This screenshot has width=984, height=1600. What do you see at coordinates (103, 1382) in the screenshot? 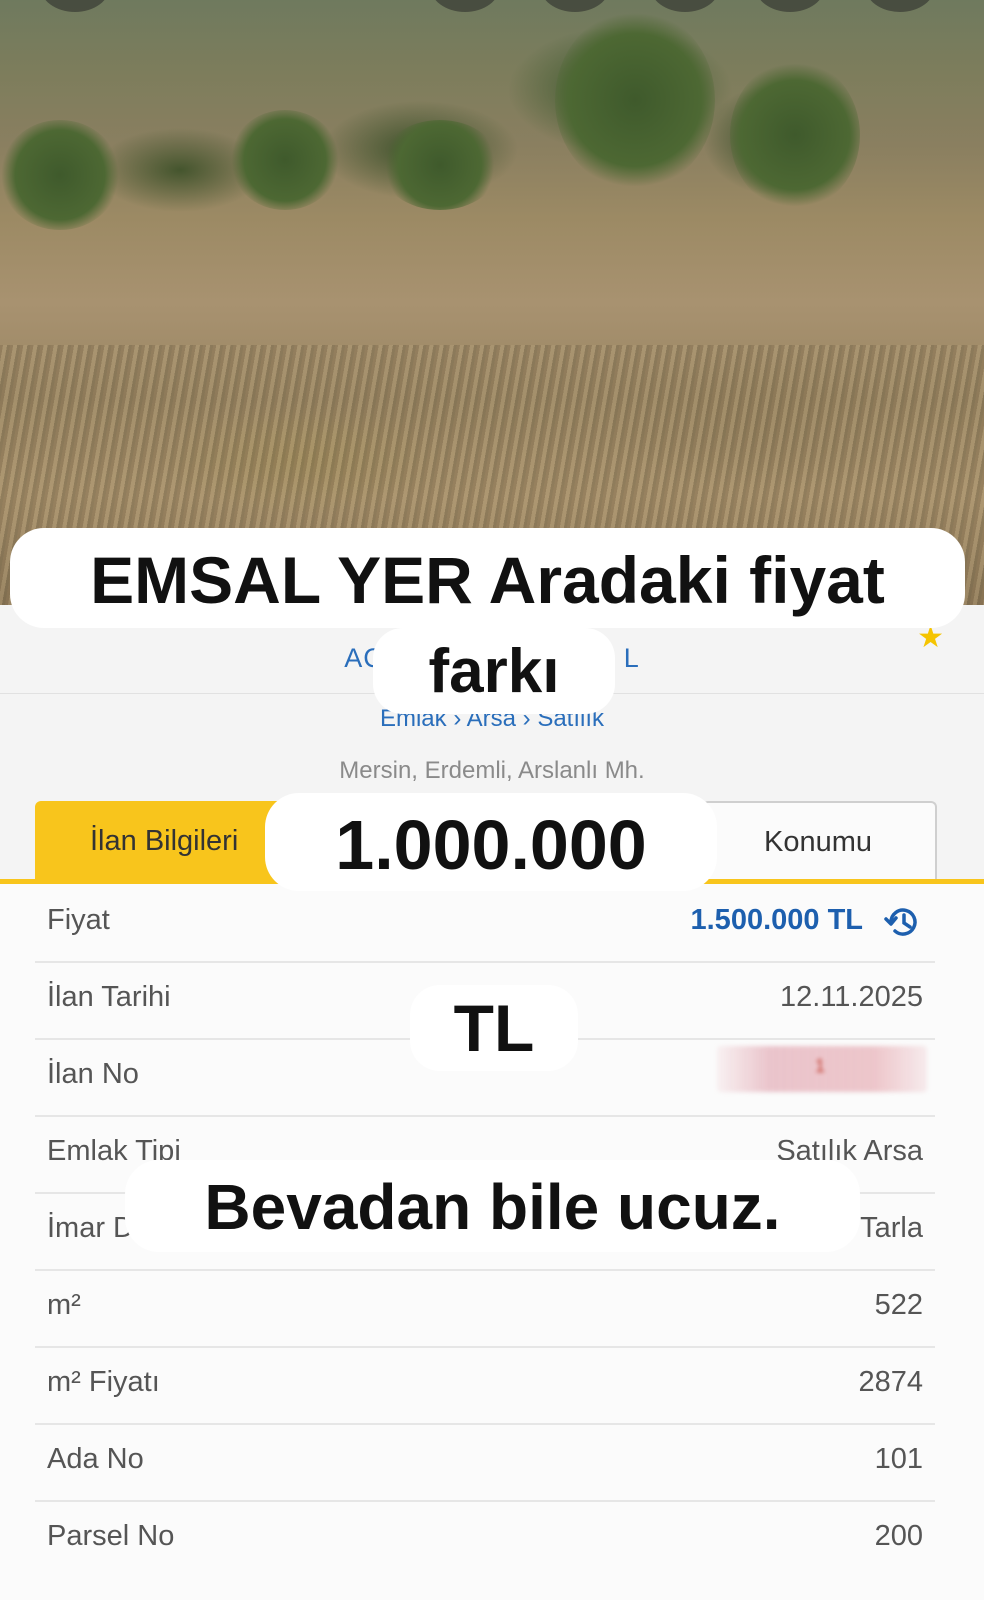
I see `row-label: m² Fiyatı` at bounding box center [103, 1382].